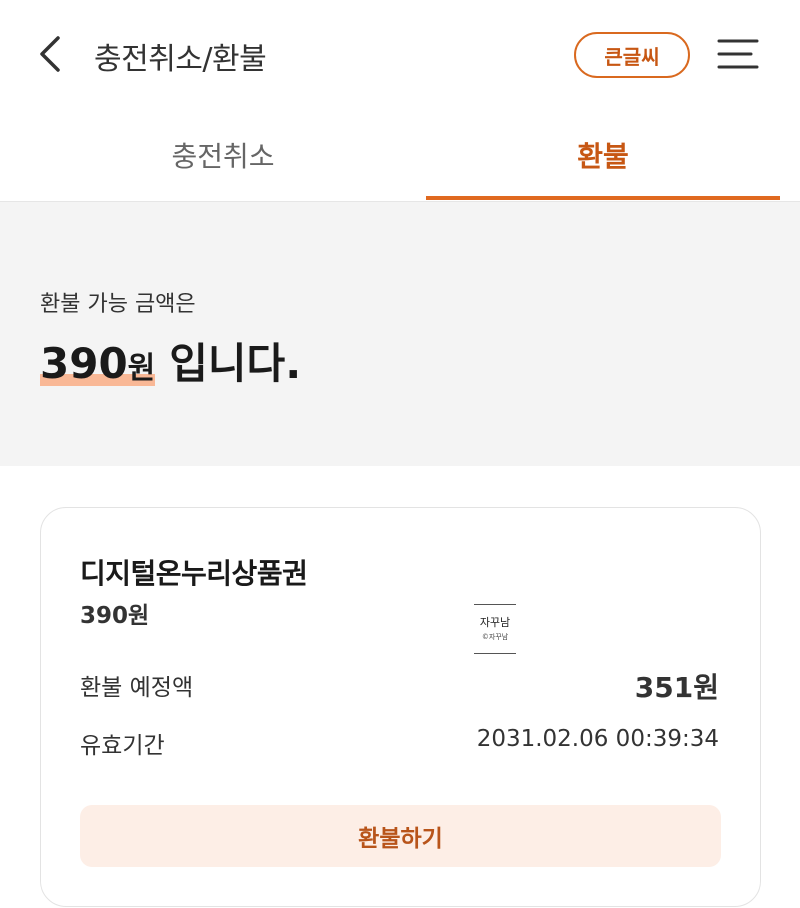 This screenshot has width=800, height=908. Describe the element at coordinates (122, 746) in the screenshot. I see `validity-label: 유효기간` at that location.